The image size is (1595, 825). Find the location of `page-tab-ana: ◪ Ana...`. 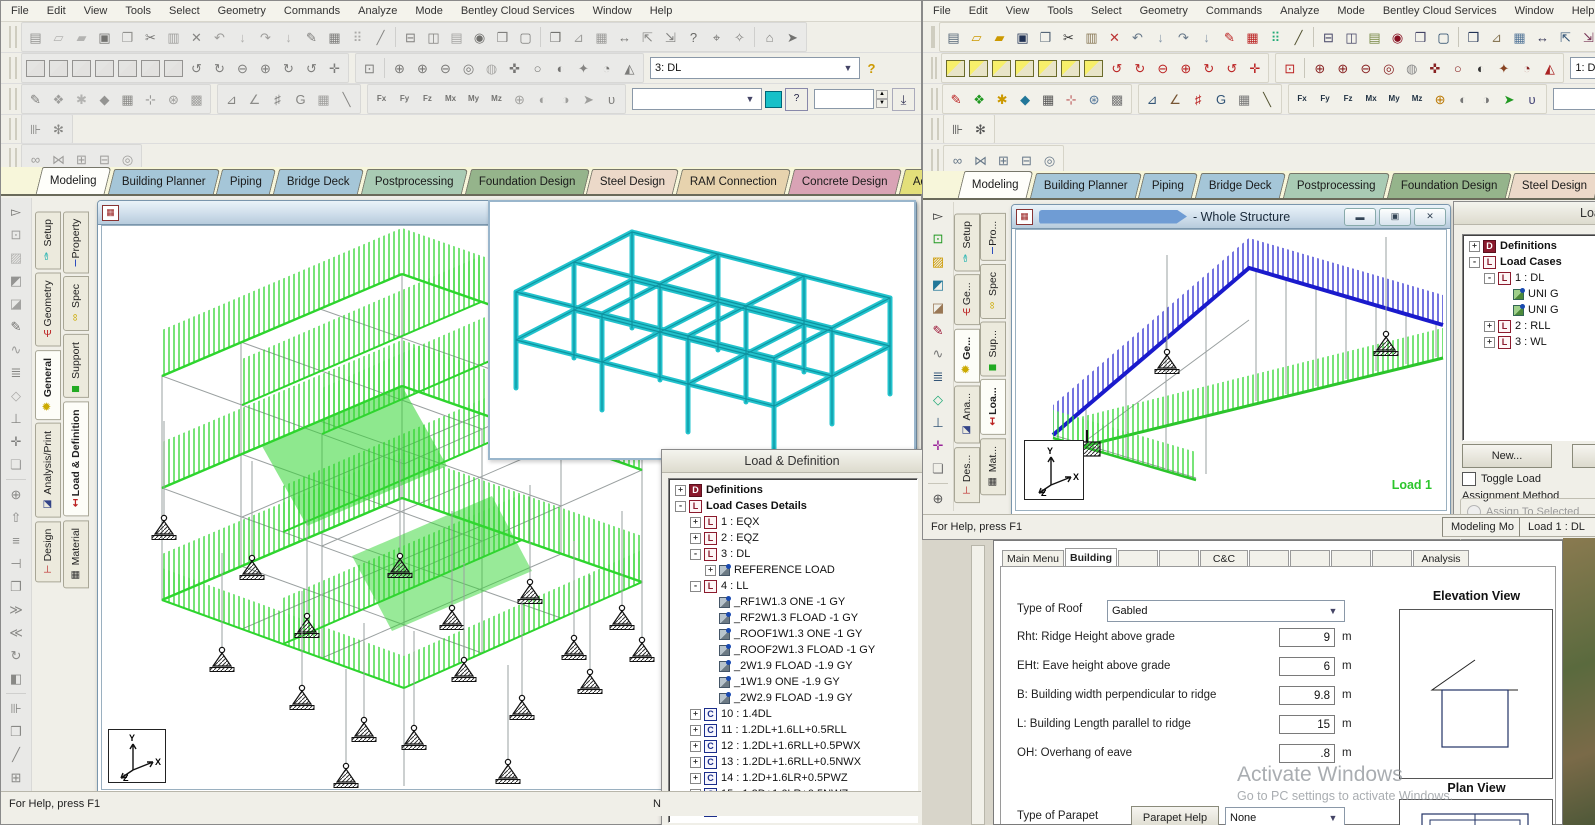

page-tab-ana: ◪ Ana... is located at coordinates (967, 414).